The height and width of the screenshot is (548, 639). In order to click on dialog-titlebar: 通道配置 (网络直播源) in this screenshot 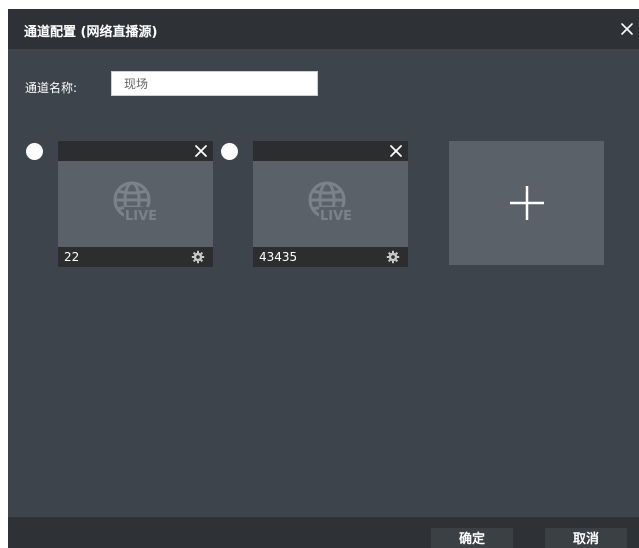, I will do `click(323, 29)`.